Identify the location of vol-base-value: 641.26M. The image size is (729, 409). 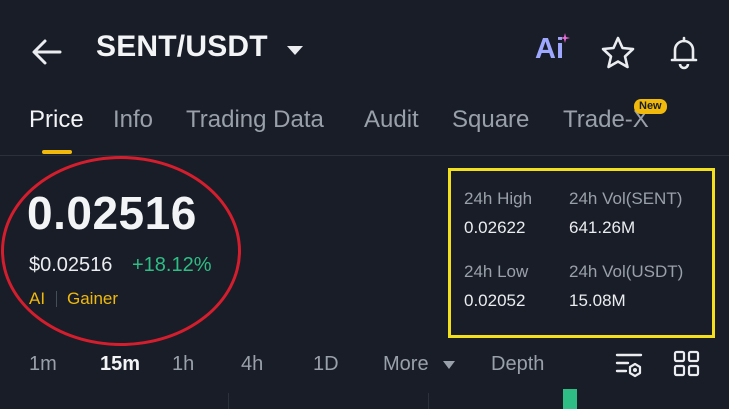
(602, 227).